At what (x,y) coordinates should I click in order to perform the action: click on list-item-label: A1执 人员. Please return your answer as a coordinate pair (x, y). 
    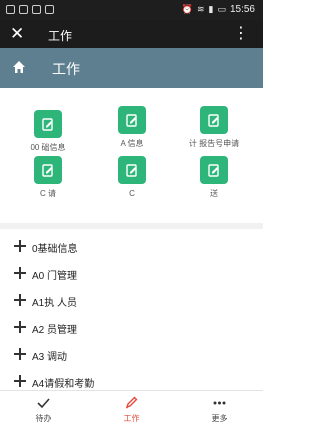
    Looking at the image, I should click on (55, 303).